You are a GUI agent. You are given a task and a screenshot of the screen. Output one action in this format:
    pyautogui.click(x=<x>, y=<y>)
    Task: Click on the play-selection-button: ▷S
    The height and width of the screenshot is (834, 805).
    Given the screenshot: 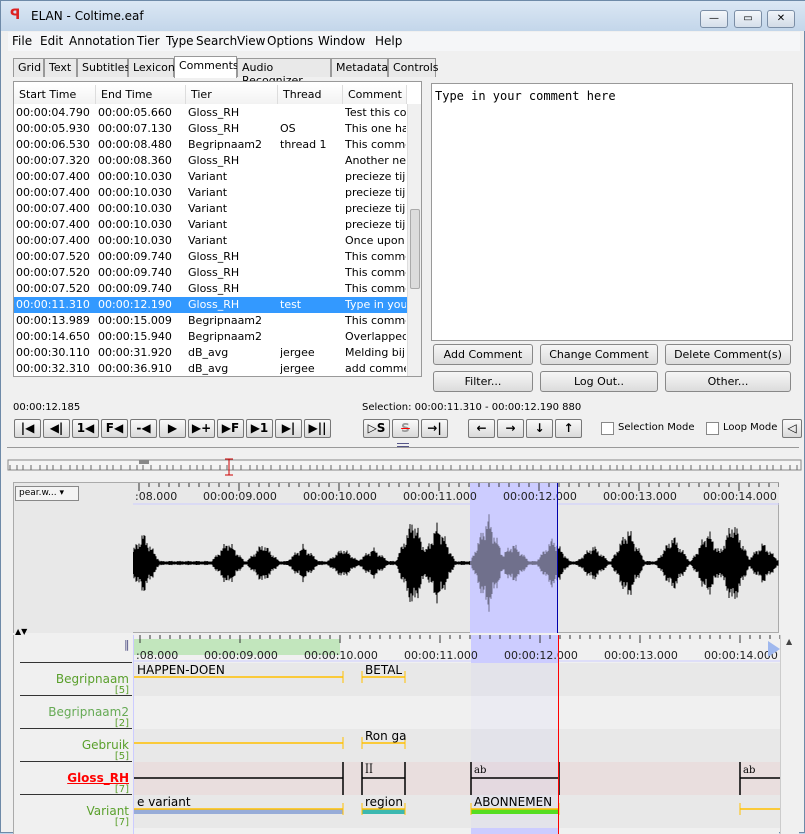 What is the action you would take?
    pyautogui.click(x=376, y=428)
    